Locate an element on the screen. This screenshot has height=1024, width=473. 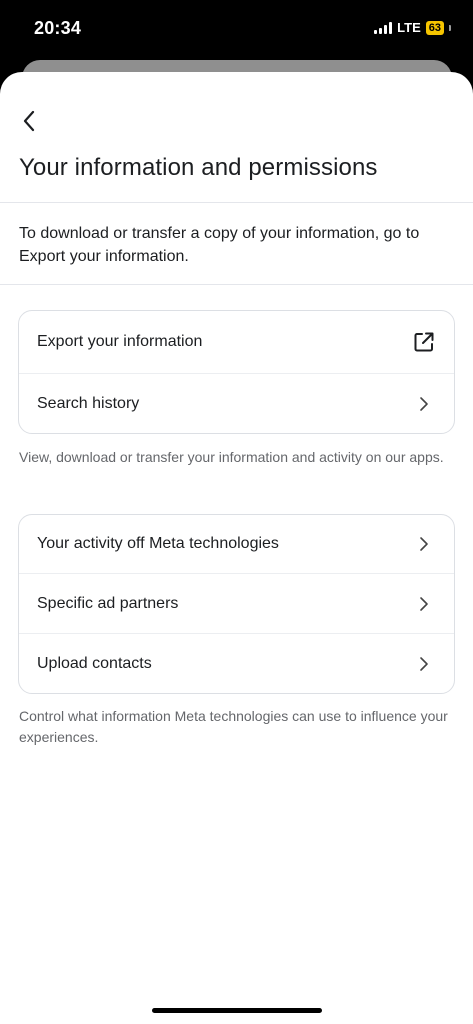
search-history-row: Search history is located at coordinates (236, 403).